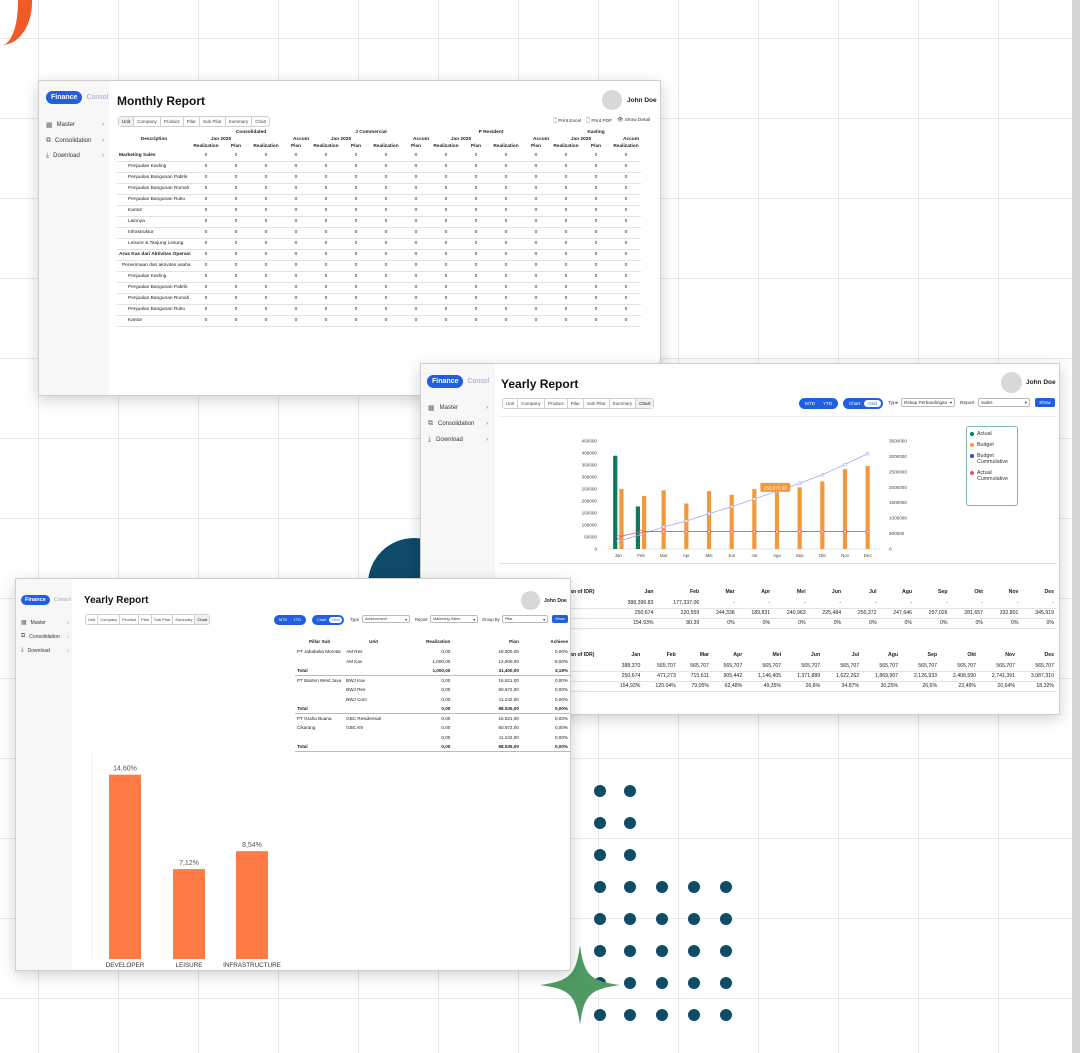 The height and width of the screenshot is (1053, 1080). Describe the element at coordinates (454, 619) in the screenshot. I see `report-select: Marketing Sales ▾` at that location.